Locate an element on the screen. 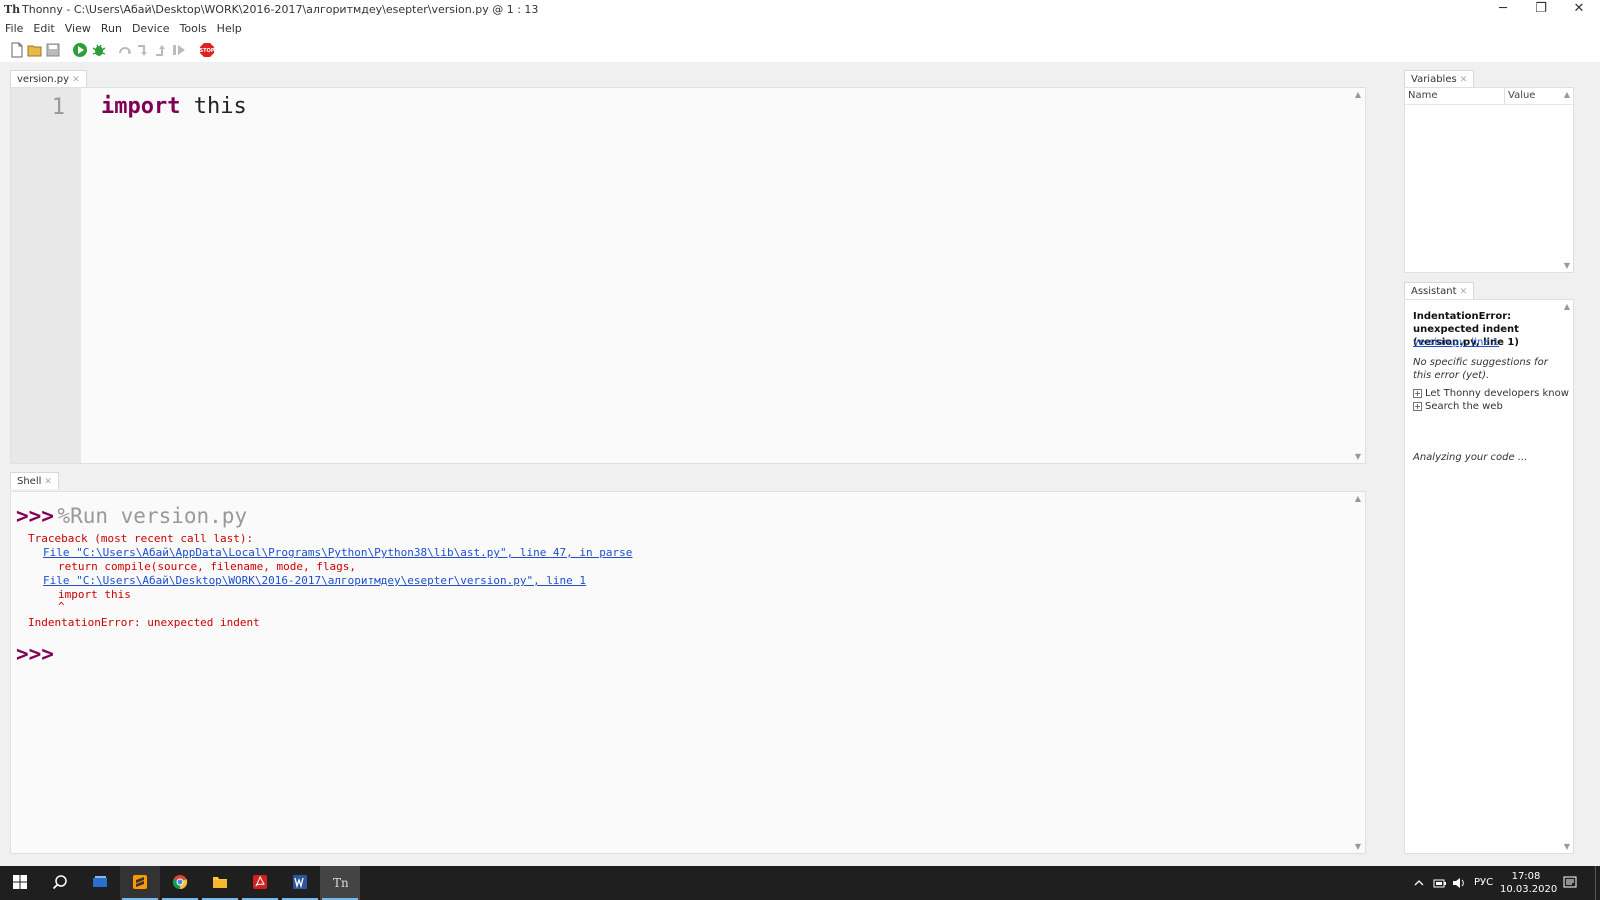 The width and height of the screenshot is (1600, 900). tab-version-py: version.py ✕ is located at coordinates (48, 78).